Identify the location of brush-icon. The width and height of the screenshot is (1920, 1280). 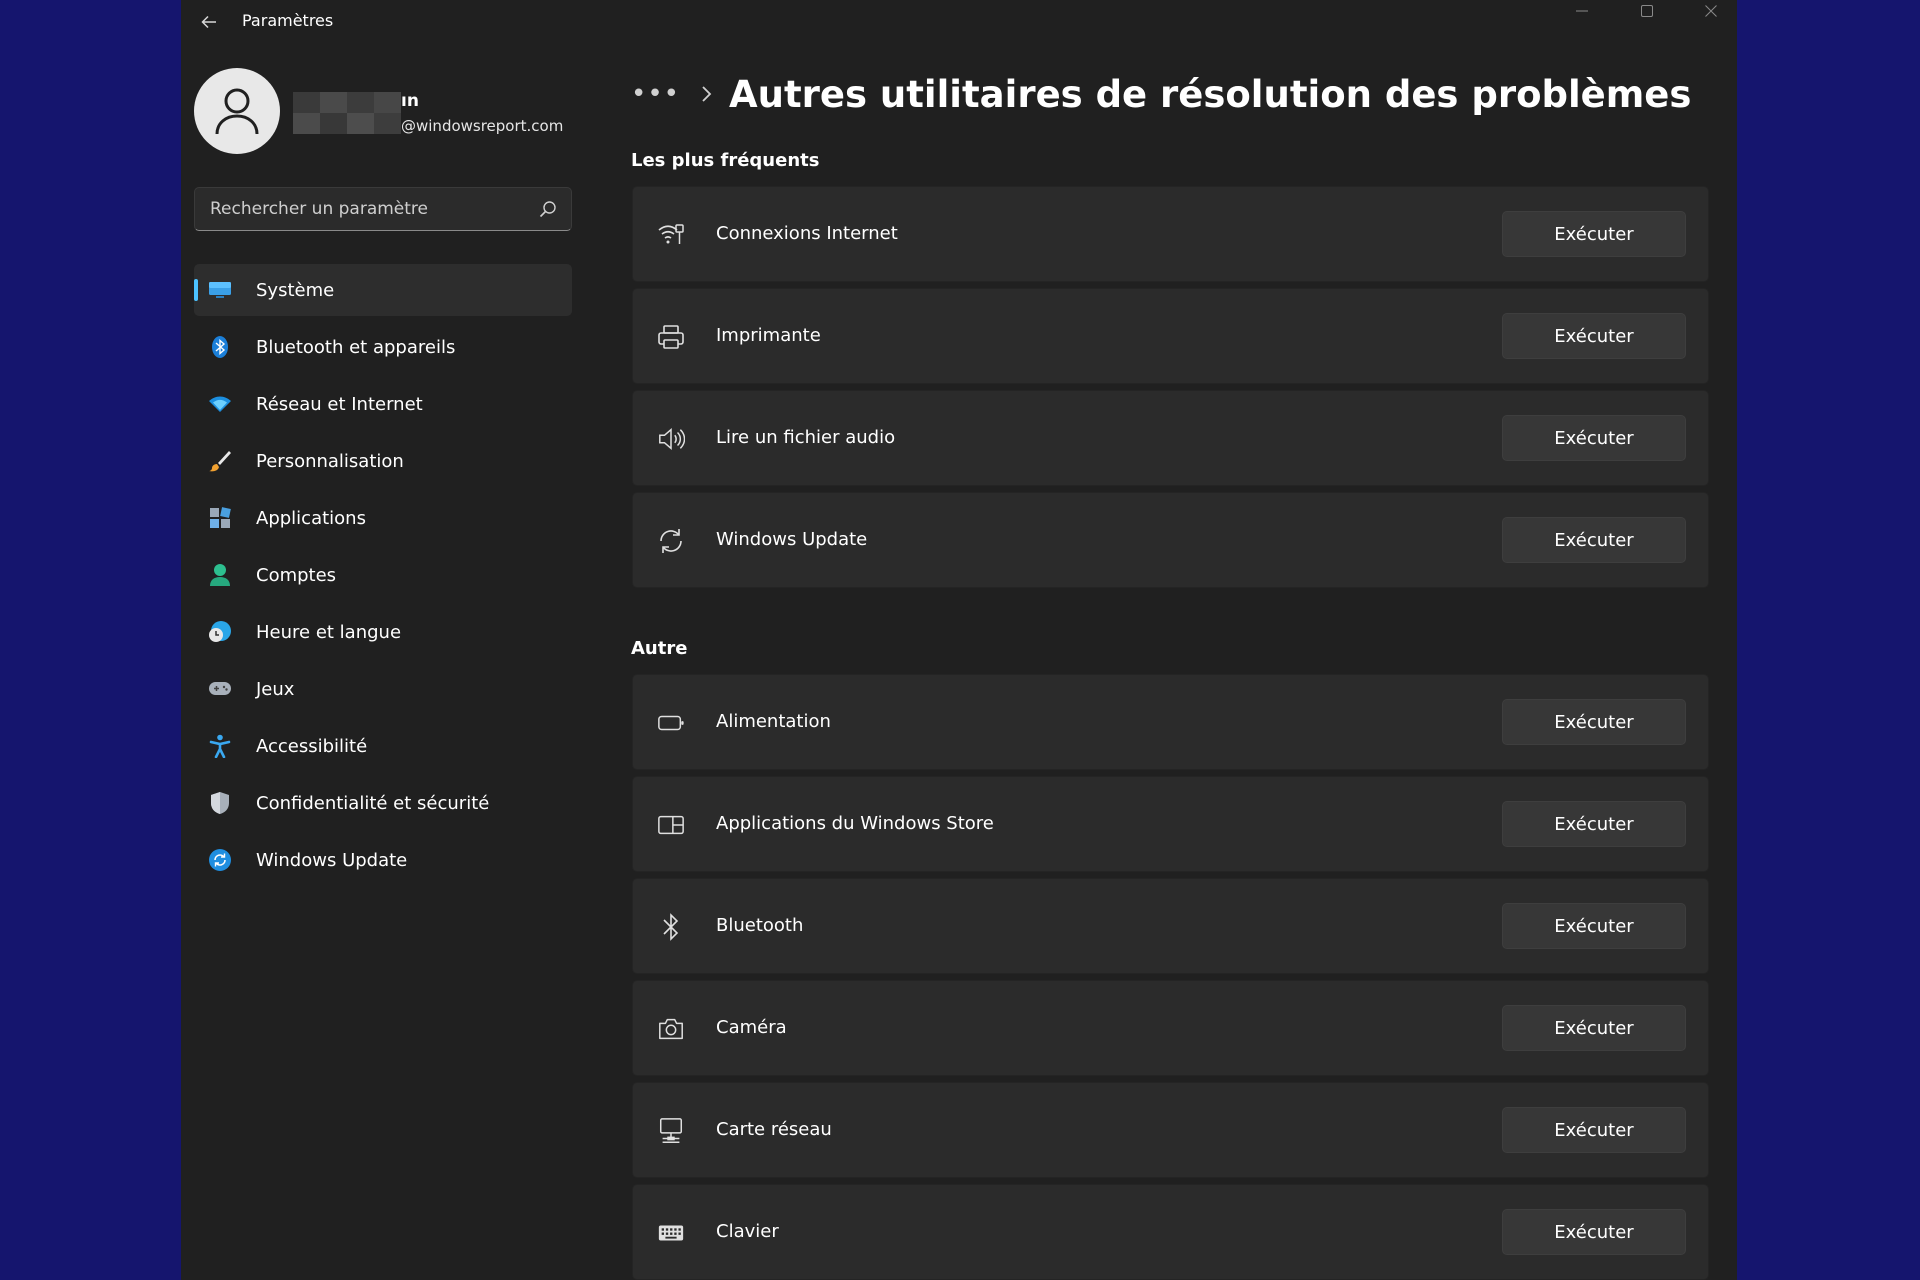
(220, 461).